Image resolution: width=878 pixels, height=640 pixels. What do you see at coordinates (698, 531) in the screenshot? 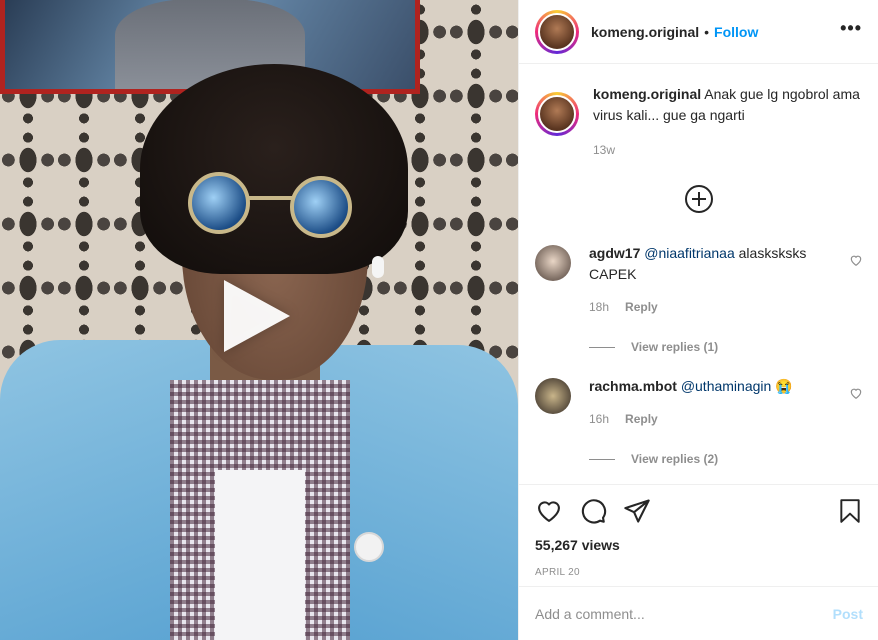
I see `post-actions: 55,267 views APRIL 20` at bounding box center [698, 531].